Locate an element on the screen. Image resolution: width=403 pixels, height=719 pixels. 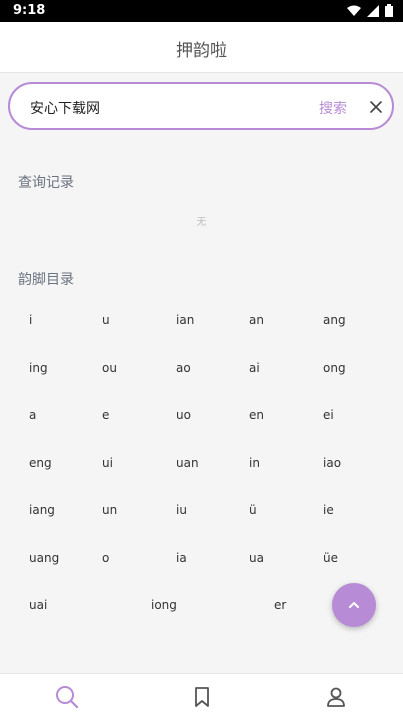
rhyme-item: ua is located at coordinates (256, 558).